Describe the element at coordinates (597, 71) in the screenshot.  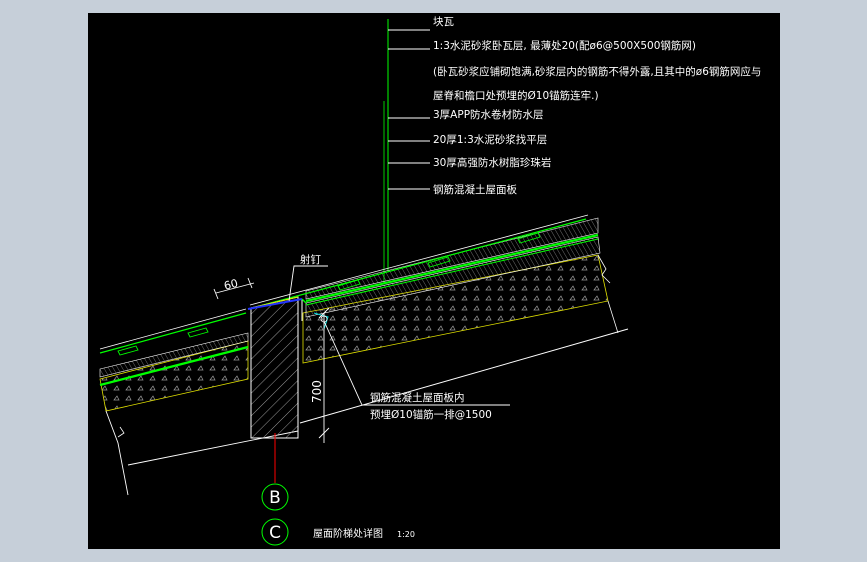
I see `label-mortar-note-1: (卧瓦砂浆应铺砌饱满,砂浆层内的钢筋不得外露,且其中的ø6钢筋网应与` at that location.